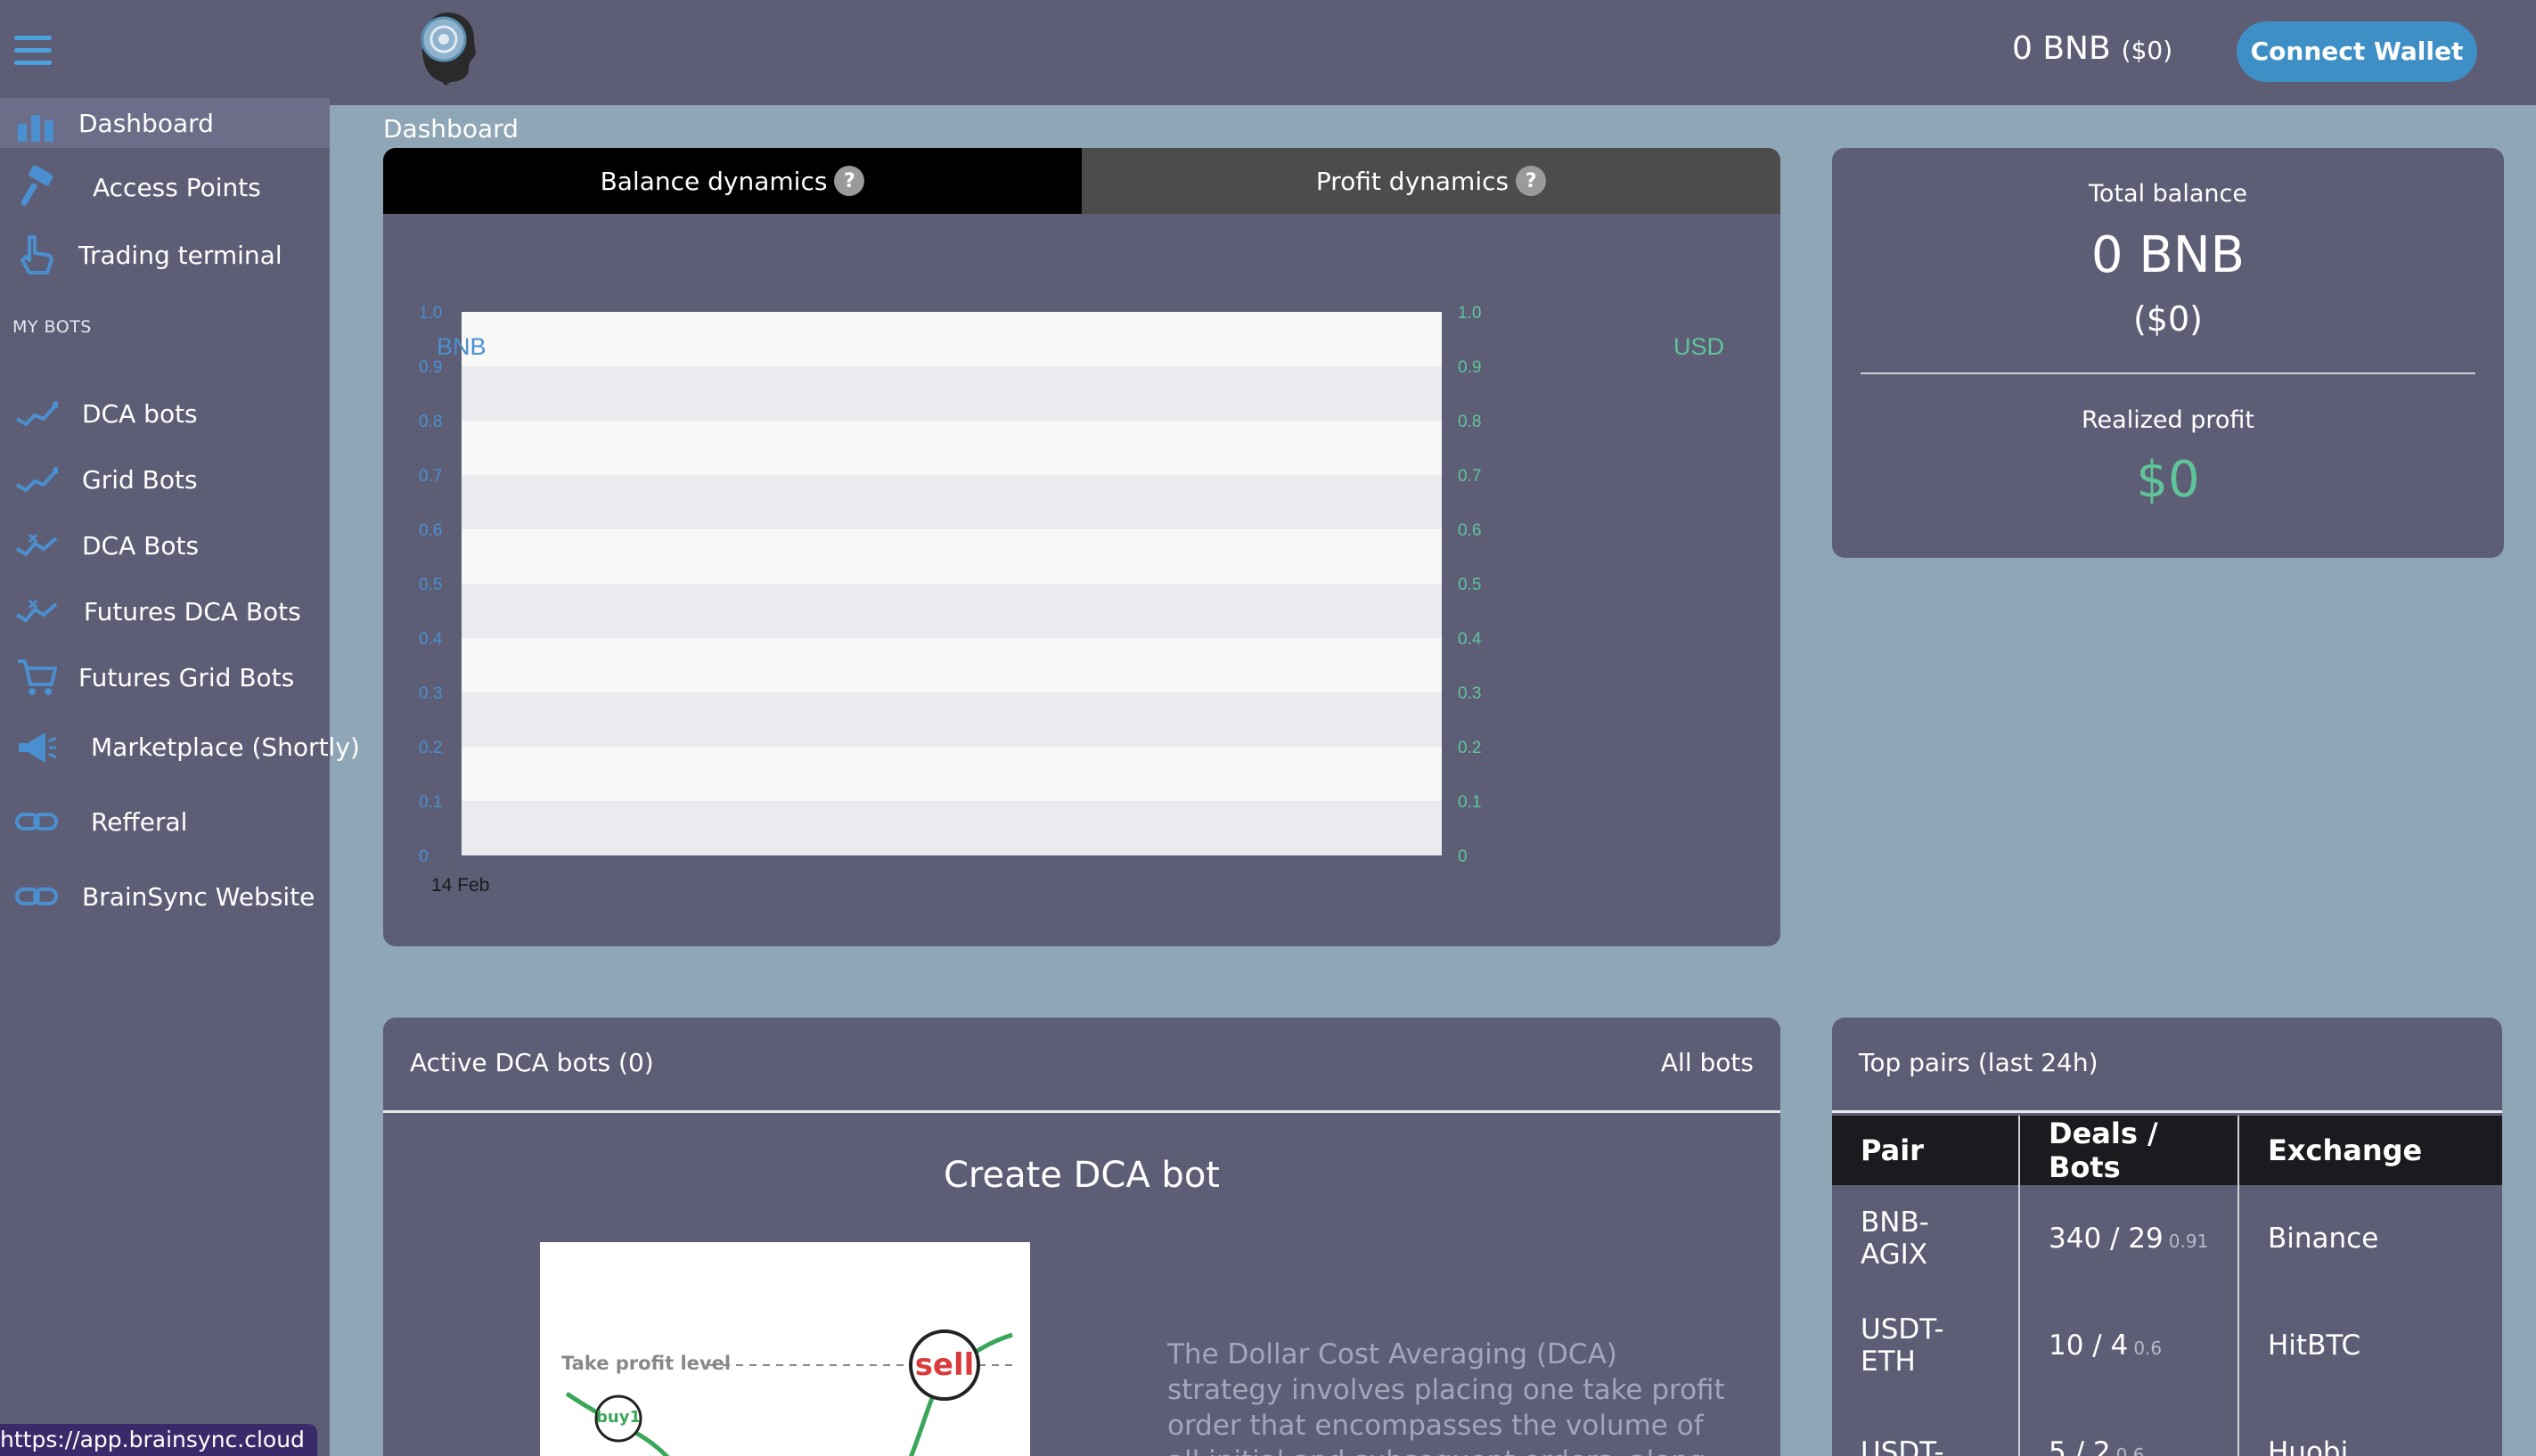 The image size is (2536, 1456). What do you see at coordinates (52, 327) in the screenshot?
I see `my-bots-section-label: MY BOTS` at bounding box center [52, 327].